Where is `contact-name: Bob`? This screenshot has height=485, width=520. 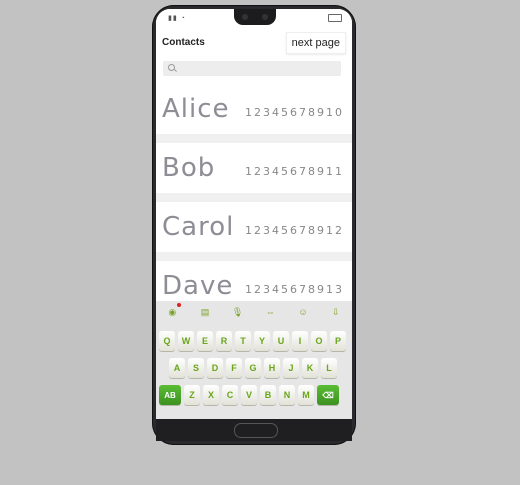
contact-name: Bob is located at coordinates (189, 168).